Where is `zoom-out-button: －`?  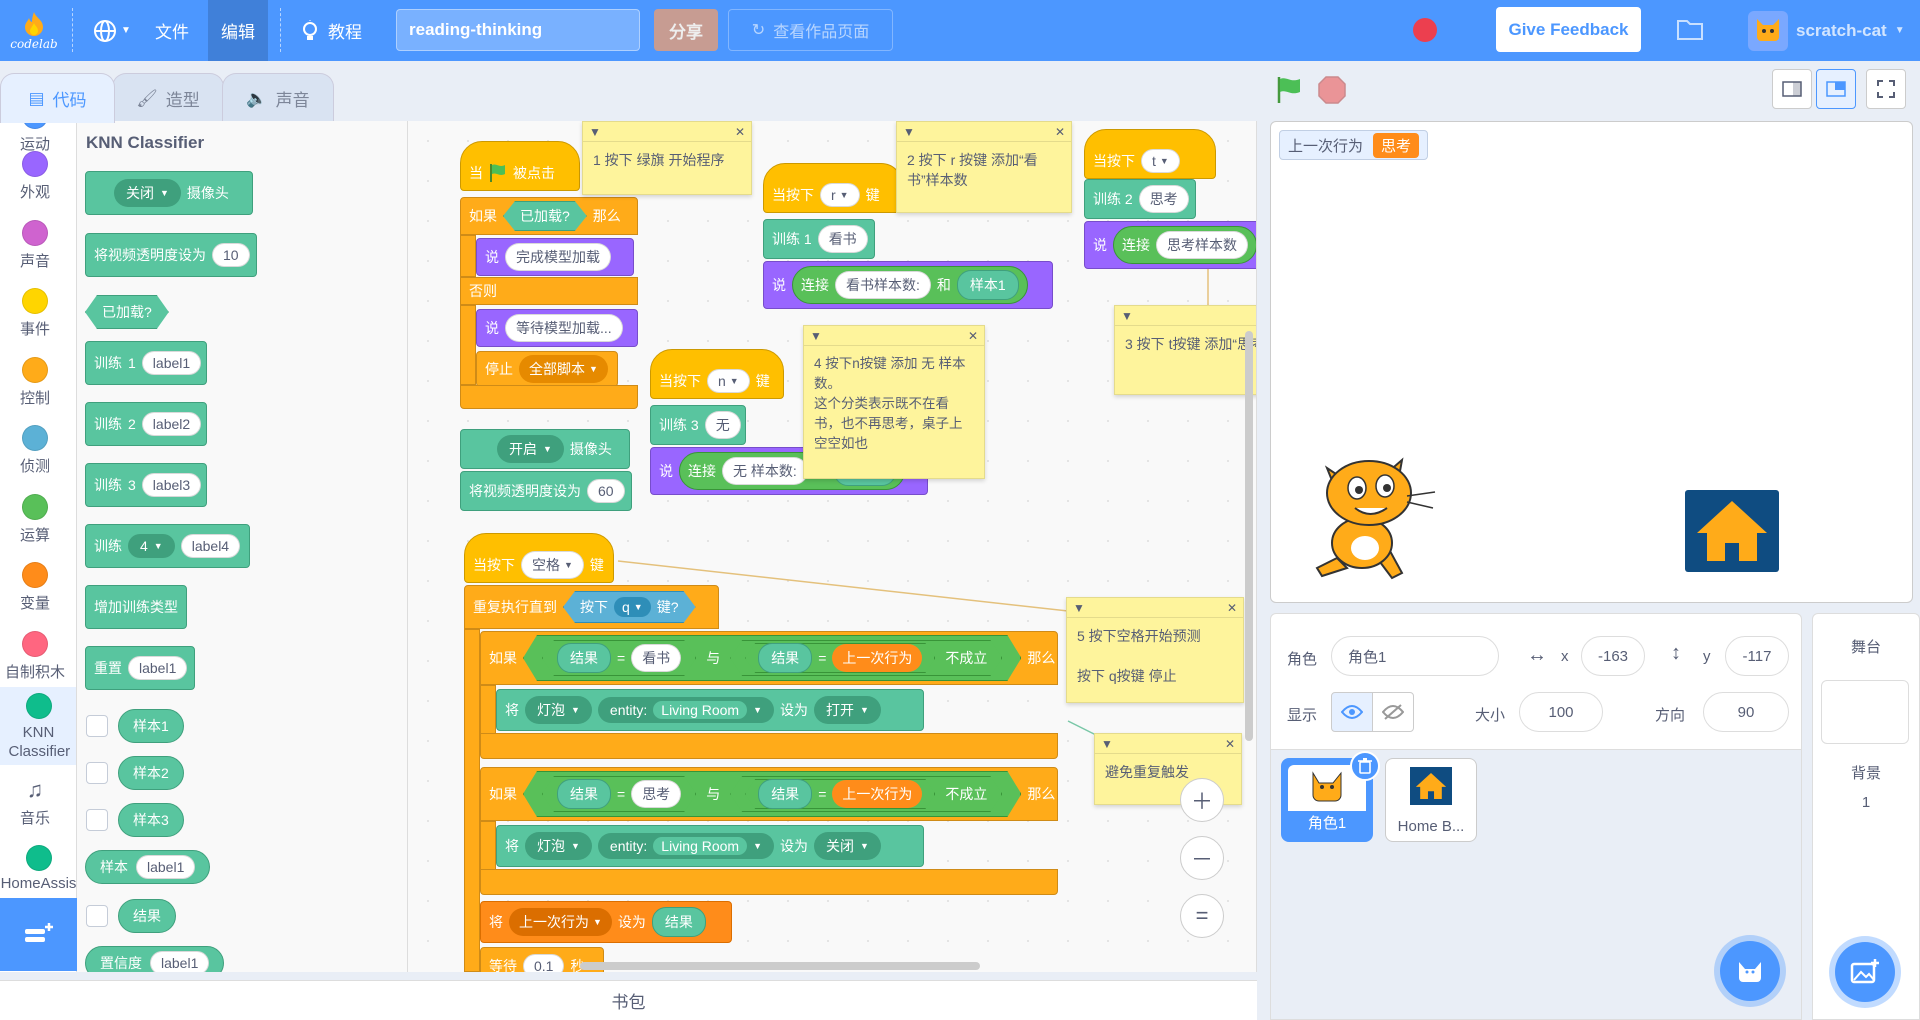
zoom-out-button: － is located at coordinates (1202, 858).